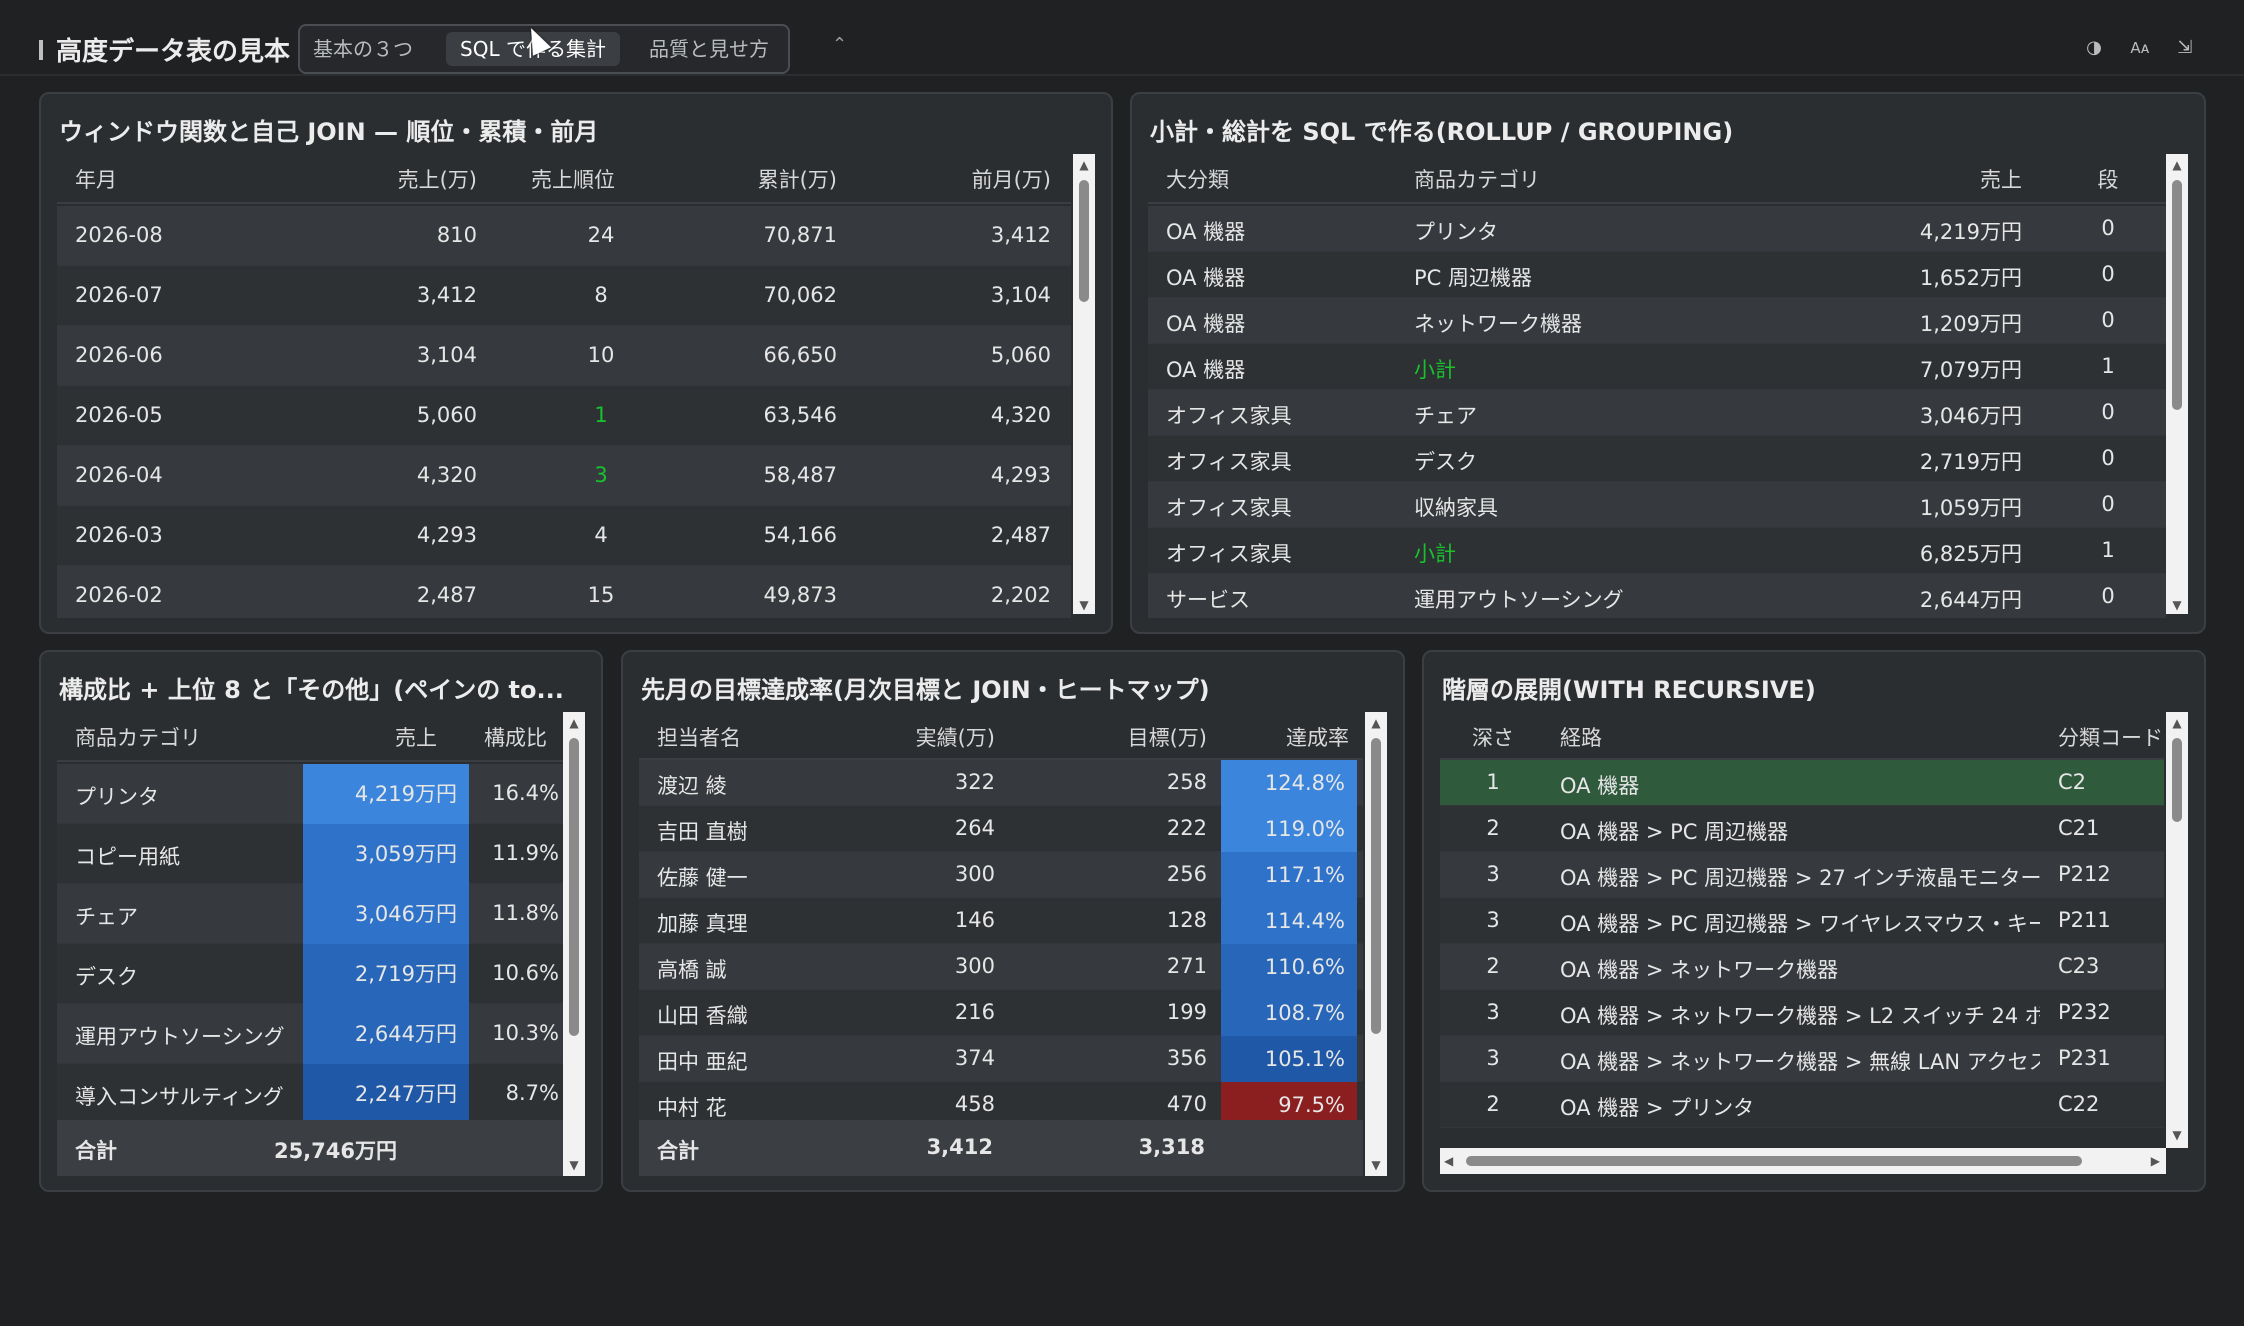  I want to click on col-header: 年月, so click(135, 179).